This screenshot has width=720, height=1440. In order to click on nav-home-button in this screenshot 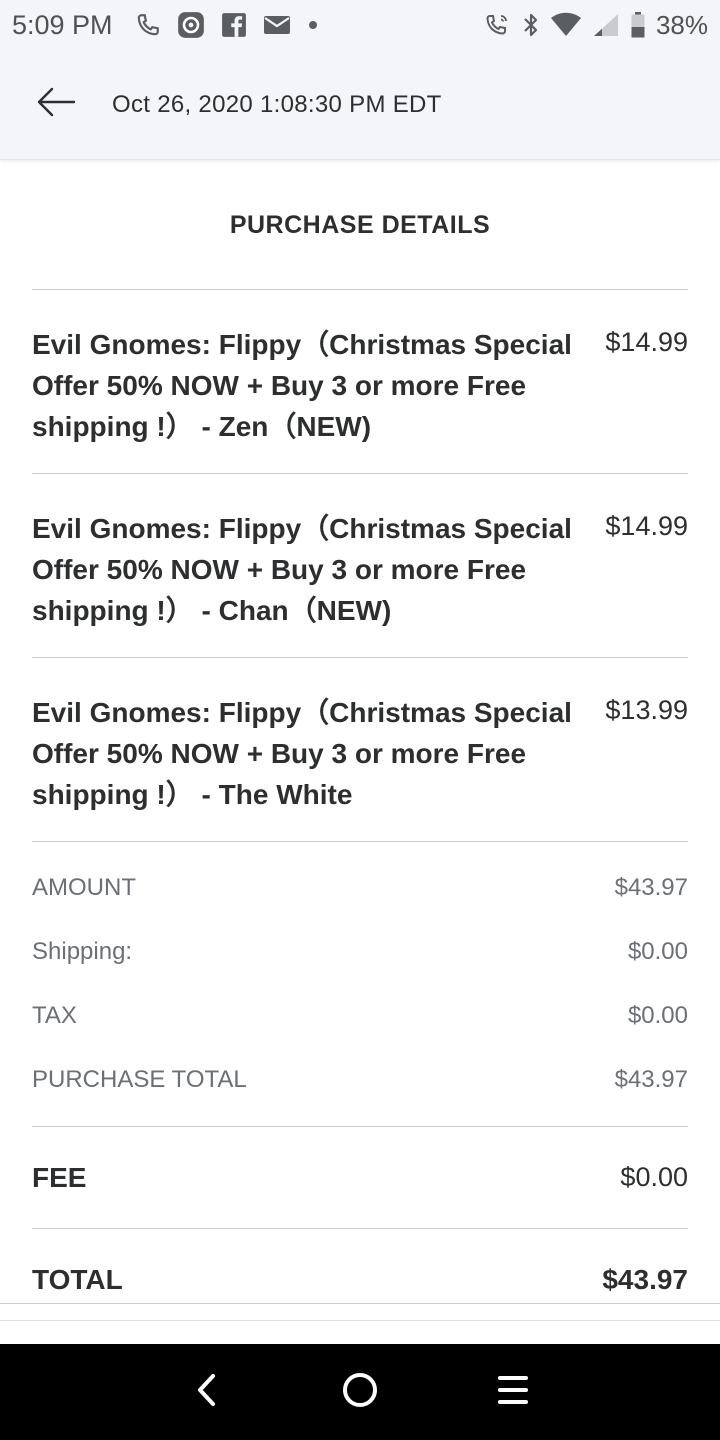, I will do `click(360, 1392)`.